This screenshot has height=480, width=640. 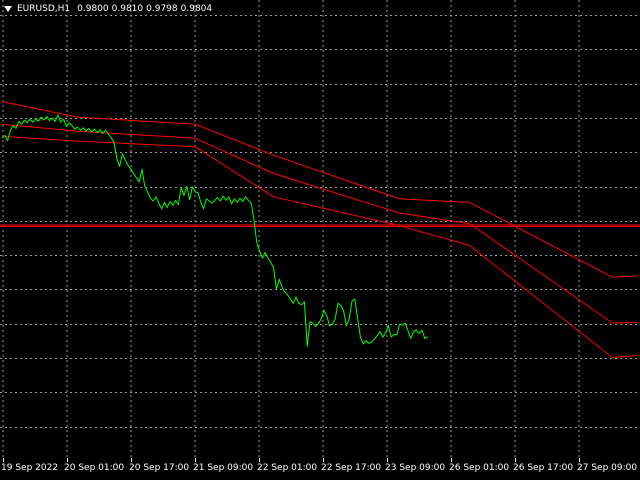 I want to click on ohlc-low: 0.9798, so click(x=162, y=9).